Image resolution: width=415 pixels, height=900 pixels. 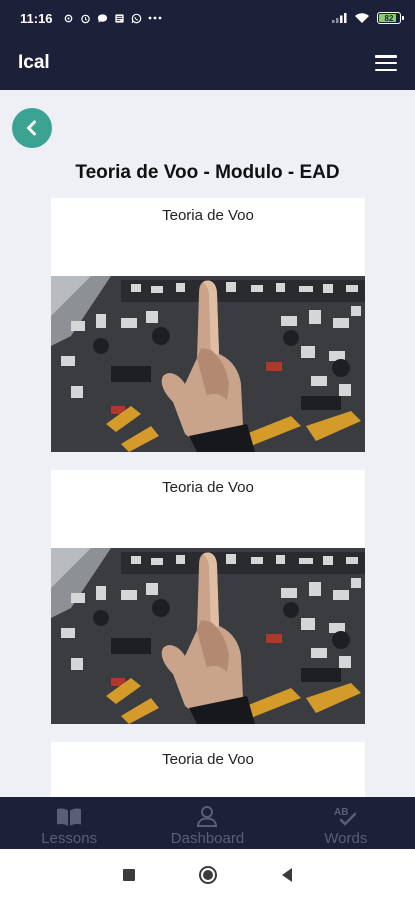 What do you see at coordinates (68, 18) in the screenshot?
I see `settings-icon` at bounding box center [68, 18].